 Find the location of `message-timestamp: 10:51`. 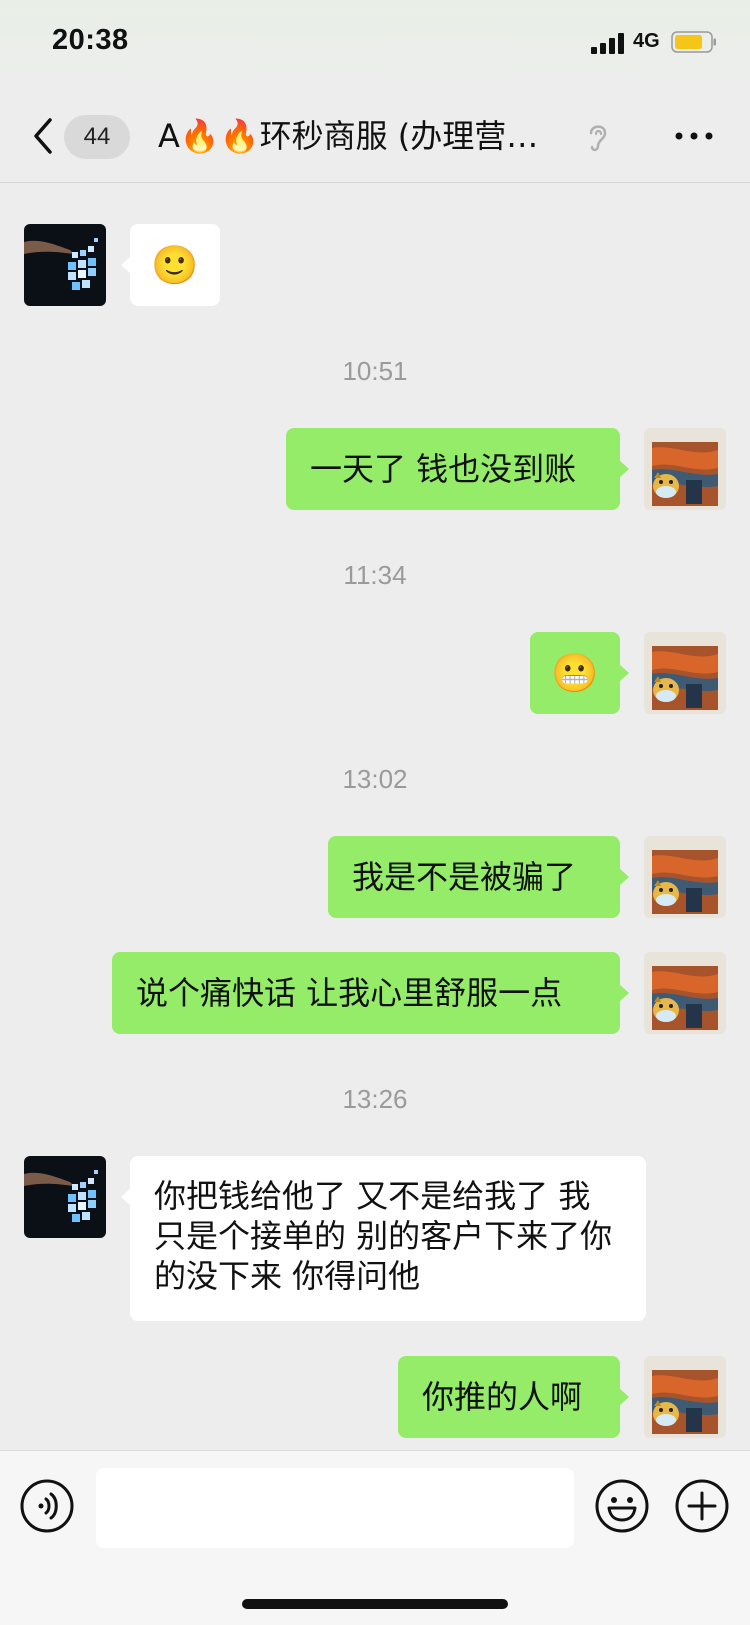

message-timestamp: 10:51 is located at coordinates (375, 371).